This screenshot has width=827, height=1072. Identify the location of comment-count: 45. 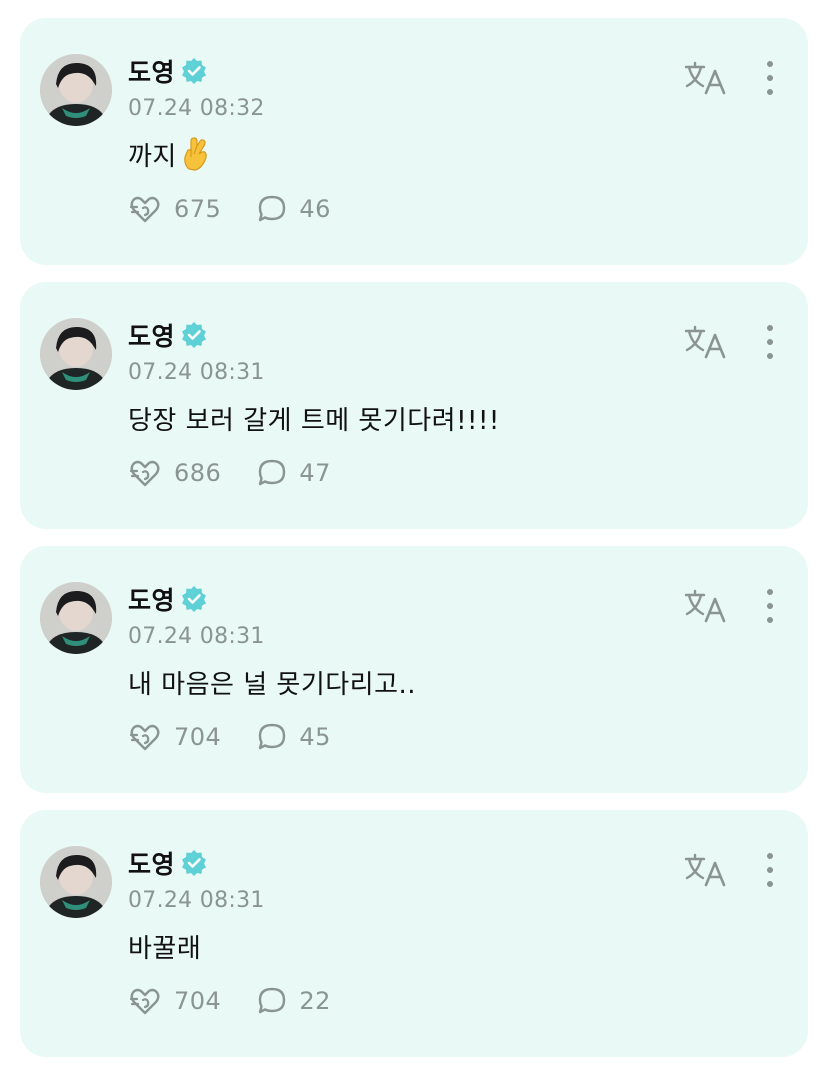
(315, 737).